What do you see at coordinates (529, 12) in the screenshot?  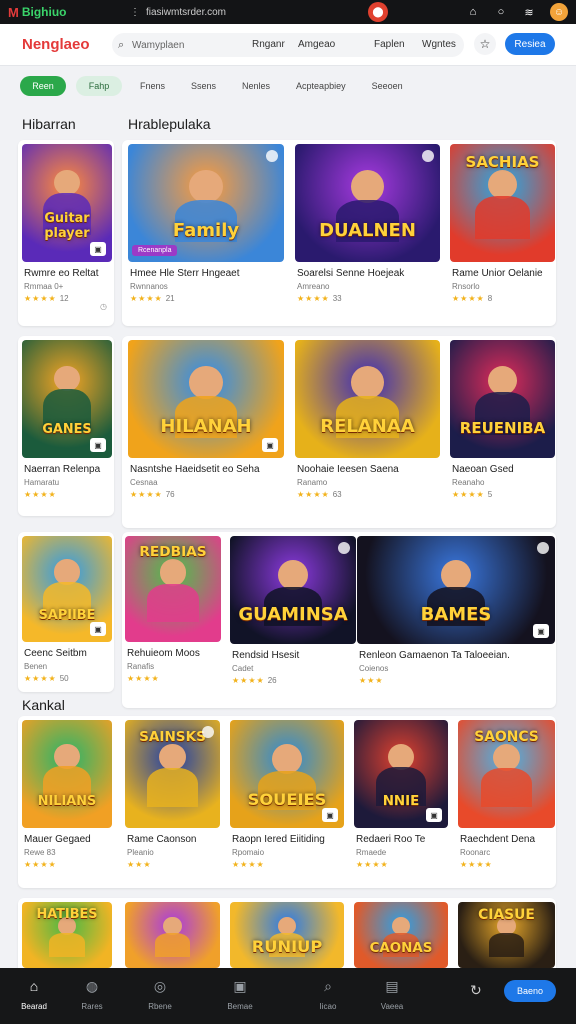 I see `wifi-icon: ≋` at bounding box center [529, 12].